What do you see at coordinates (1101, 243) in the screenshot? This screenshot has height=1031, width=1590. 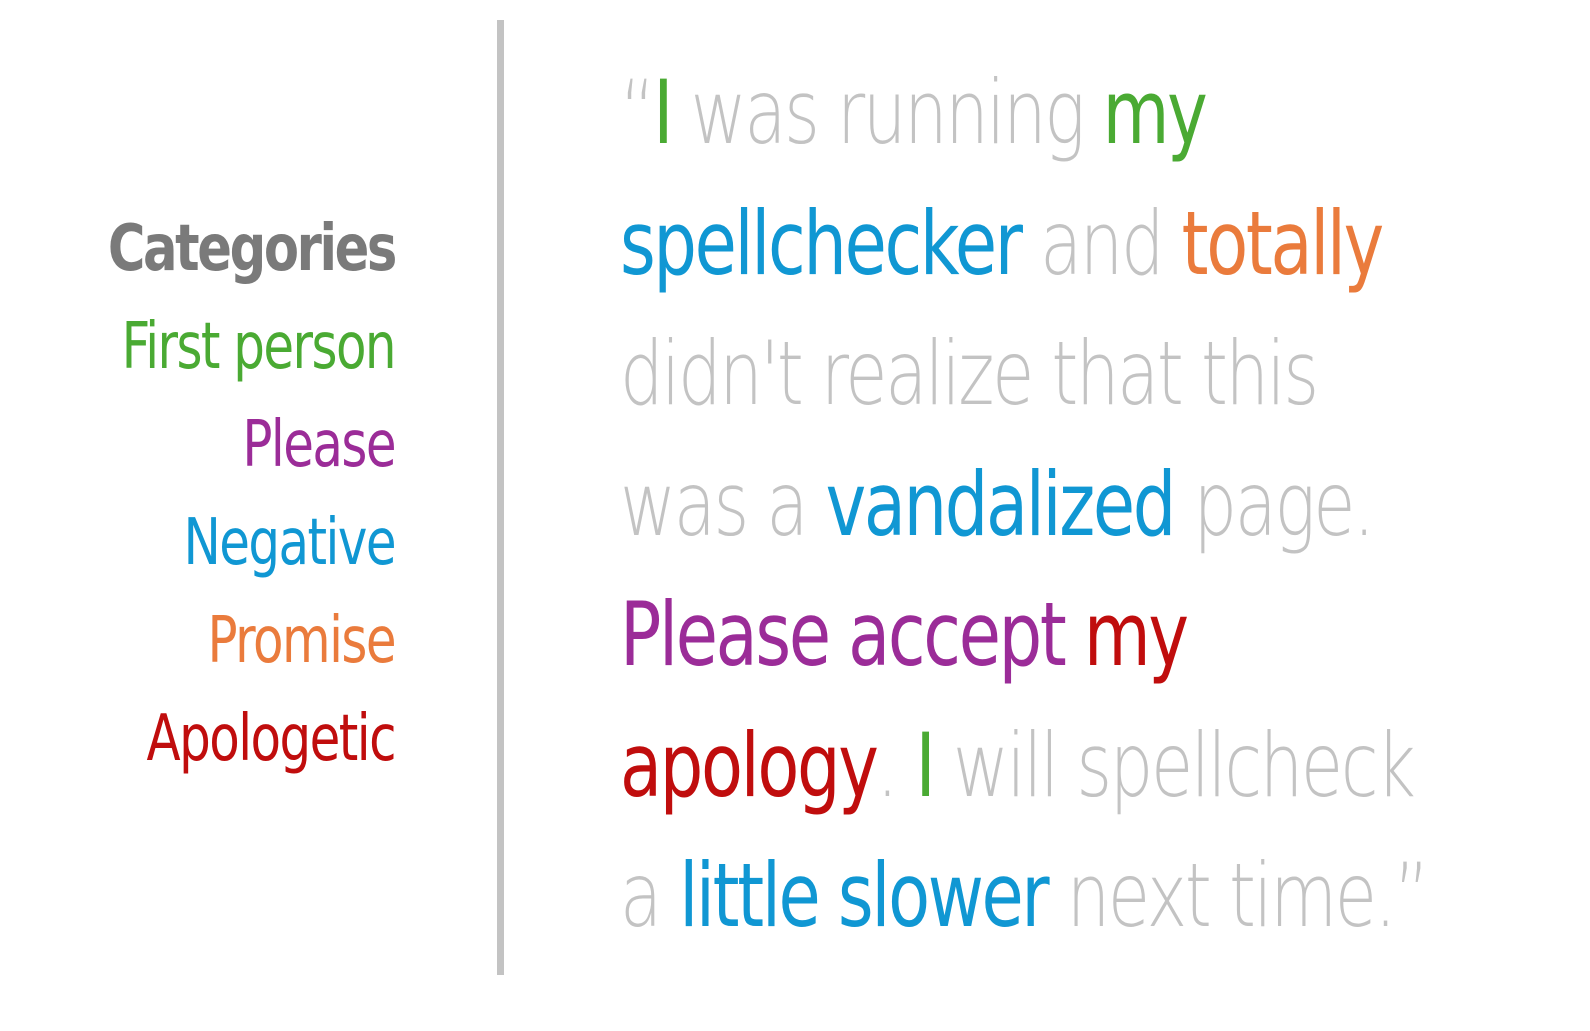 I see `quote-segment-neutral: and` at bounding box center [1101, 243].